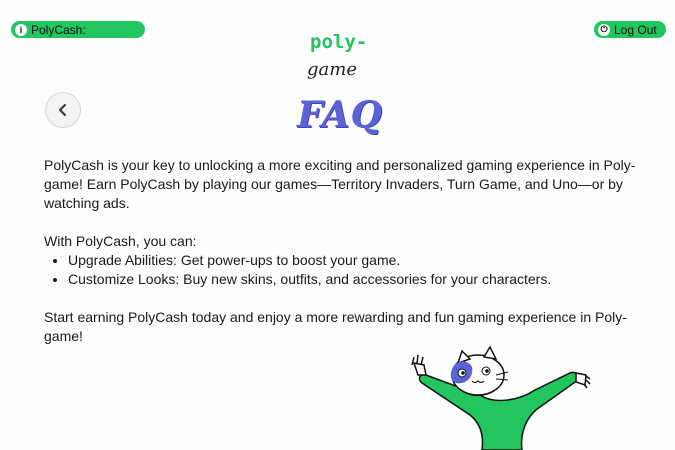 Image resolution: width=675 pixels, height=450 pixels. I want to click on back-button, so click(63, 110).